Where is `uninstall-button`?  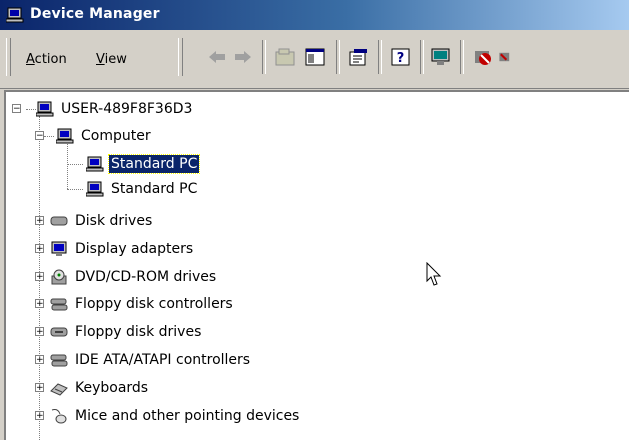 uninstall-button is located at coordinates (505, 57).